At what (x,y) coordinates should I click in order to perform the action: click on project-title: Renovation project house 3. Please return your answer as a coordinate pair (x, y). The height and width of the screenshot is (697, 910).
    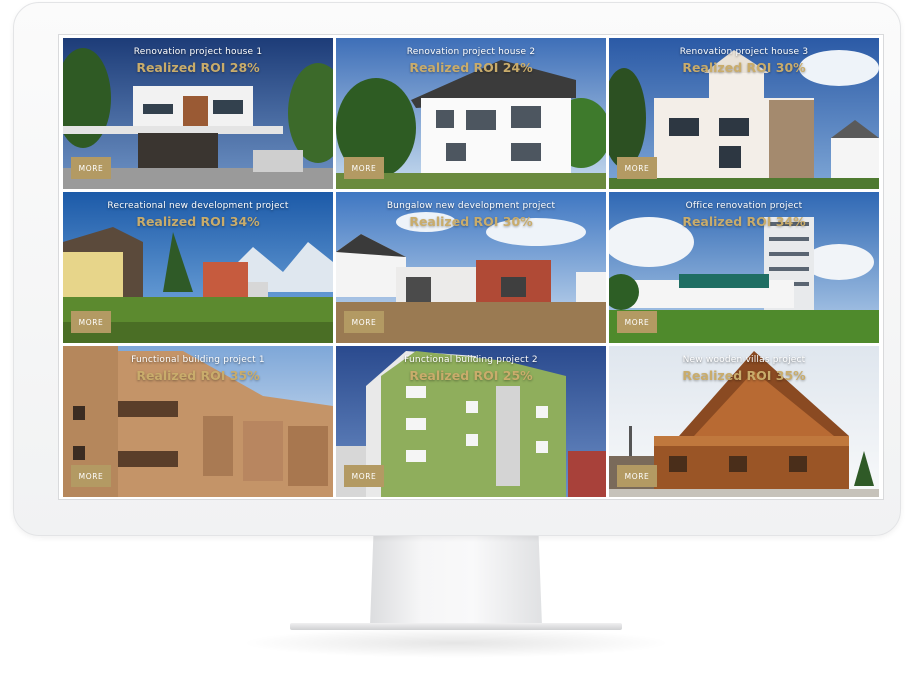
    Looking at the image, I should click on (744, 52).